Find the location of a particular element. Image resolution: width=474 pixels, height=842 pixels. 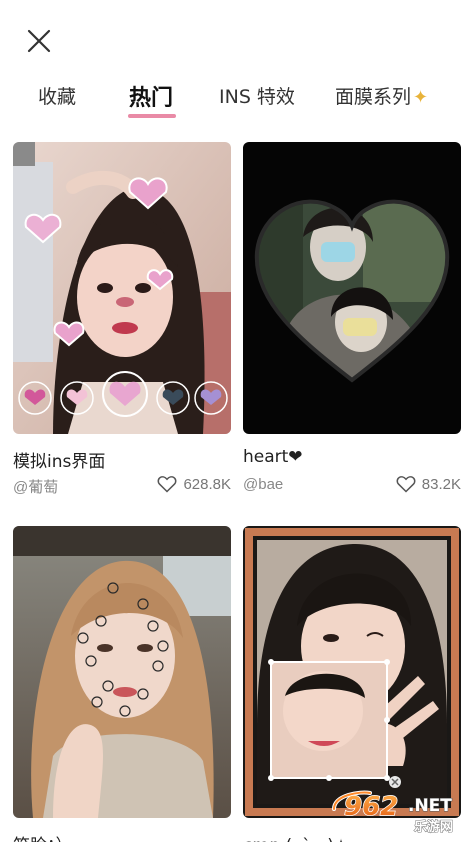

close-button is located at coordinates (39, 41).